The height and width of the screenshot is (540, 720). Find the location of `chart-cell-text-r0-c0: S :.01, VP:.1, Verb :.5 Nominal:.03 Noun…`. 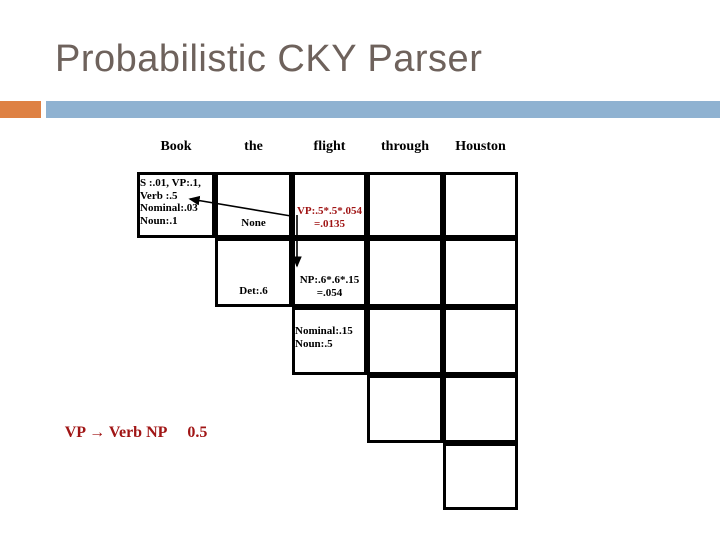

chart-cell-text-r0-c0: S :.01, VP:.1, Verb :.5 Nominal:.03 Noun… is located at coordinates (170, 202).